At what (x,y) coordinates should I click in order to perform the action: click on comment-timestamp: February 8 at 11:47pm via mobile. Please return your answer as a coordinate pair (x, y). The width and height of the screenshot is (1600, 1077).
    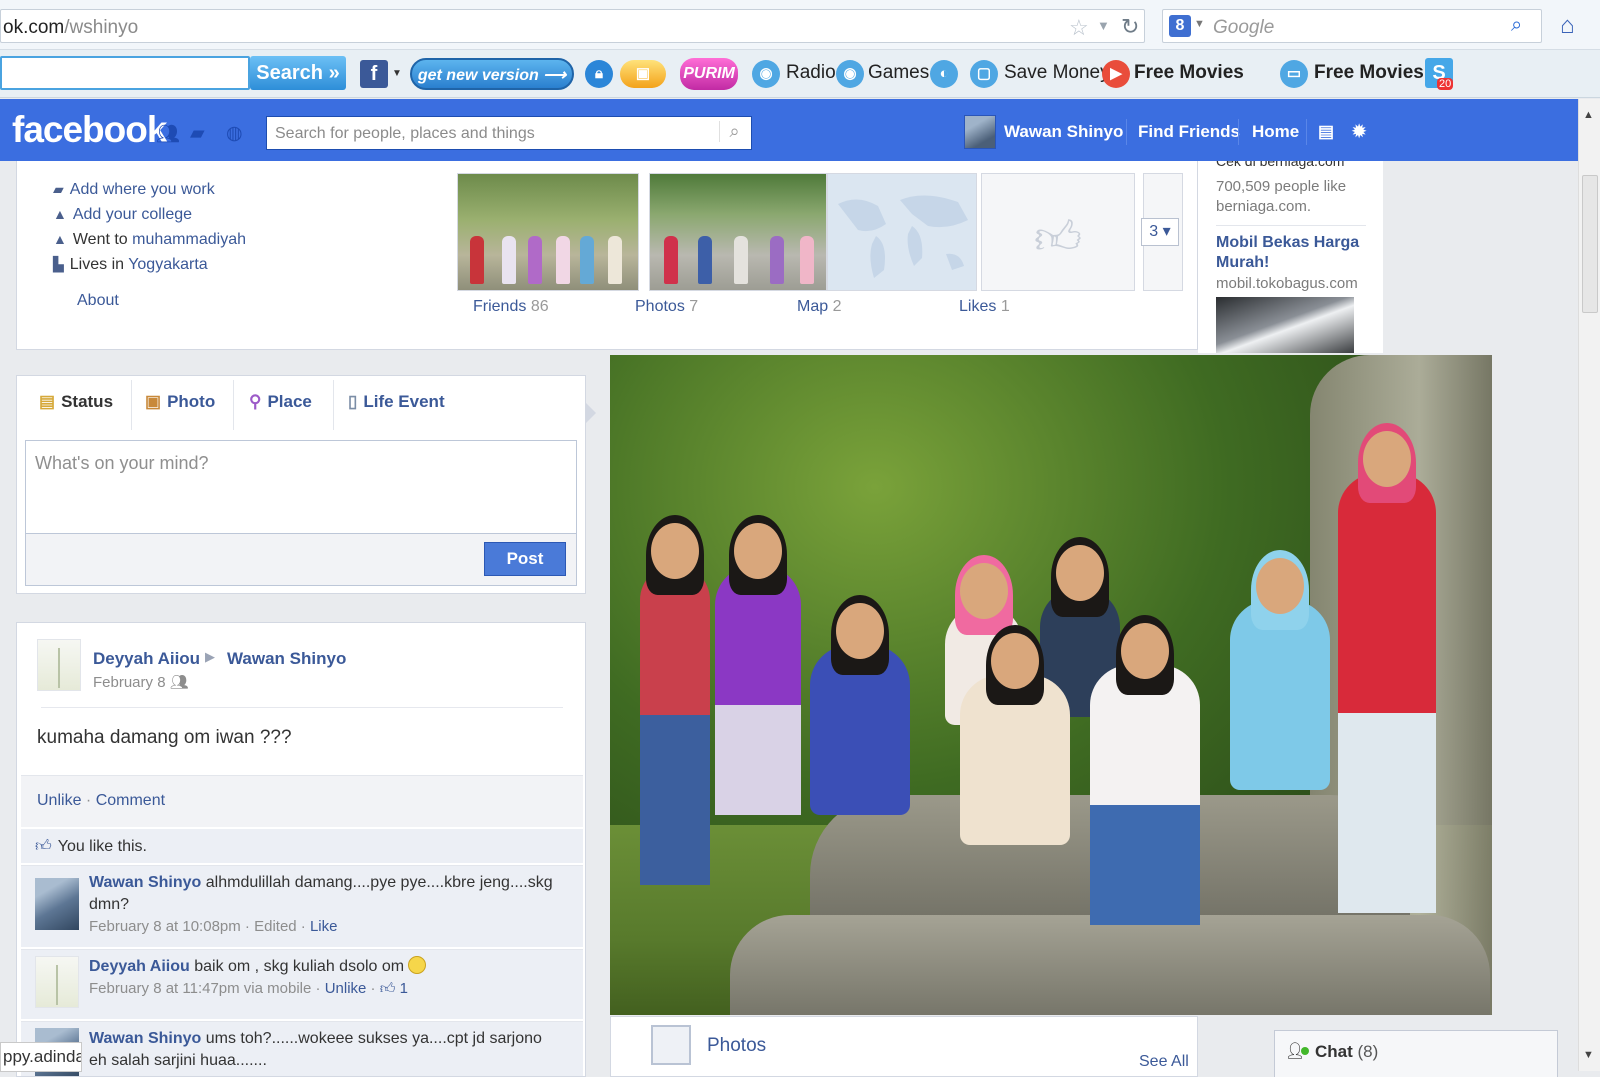
    Looking at the image, I should click on (200, 988).